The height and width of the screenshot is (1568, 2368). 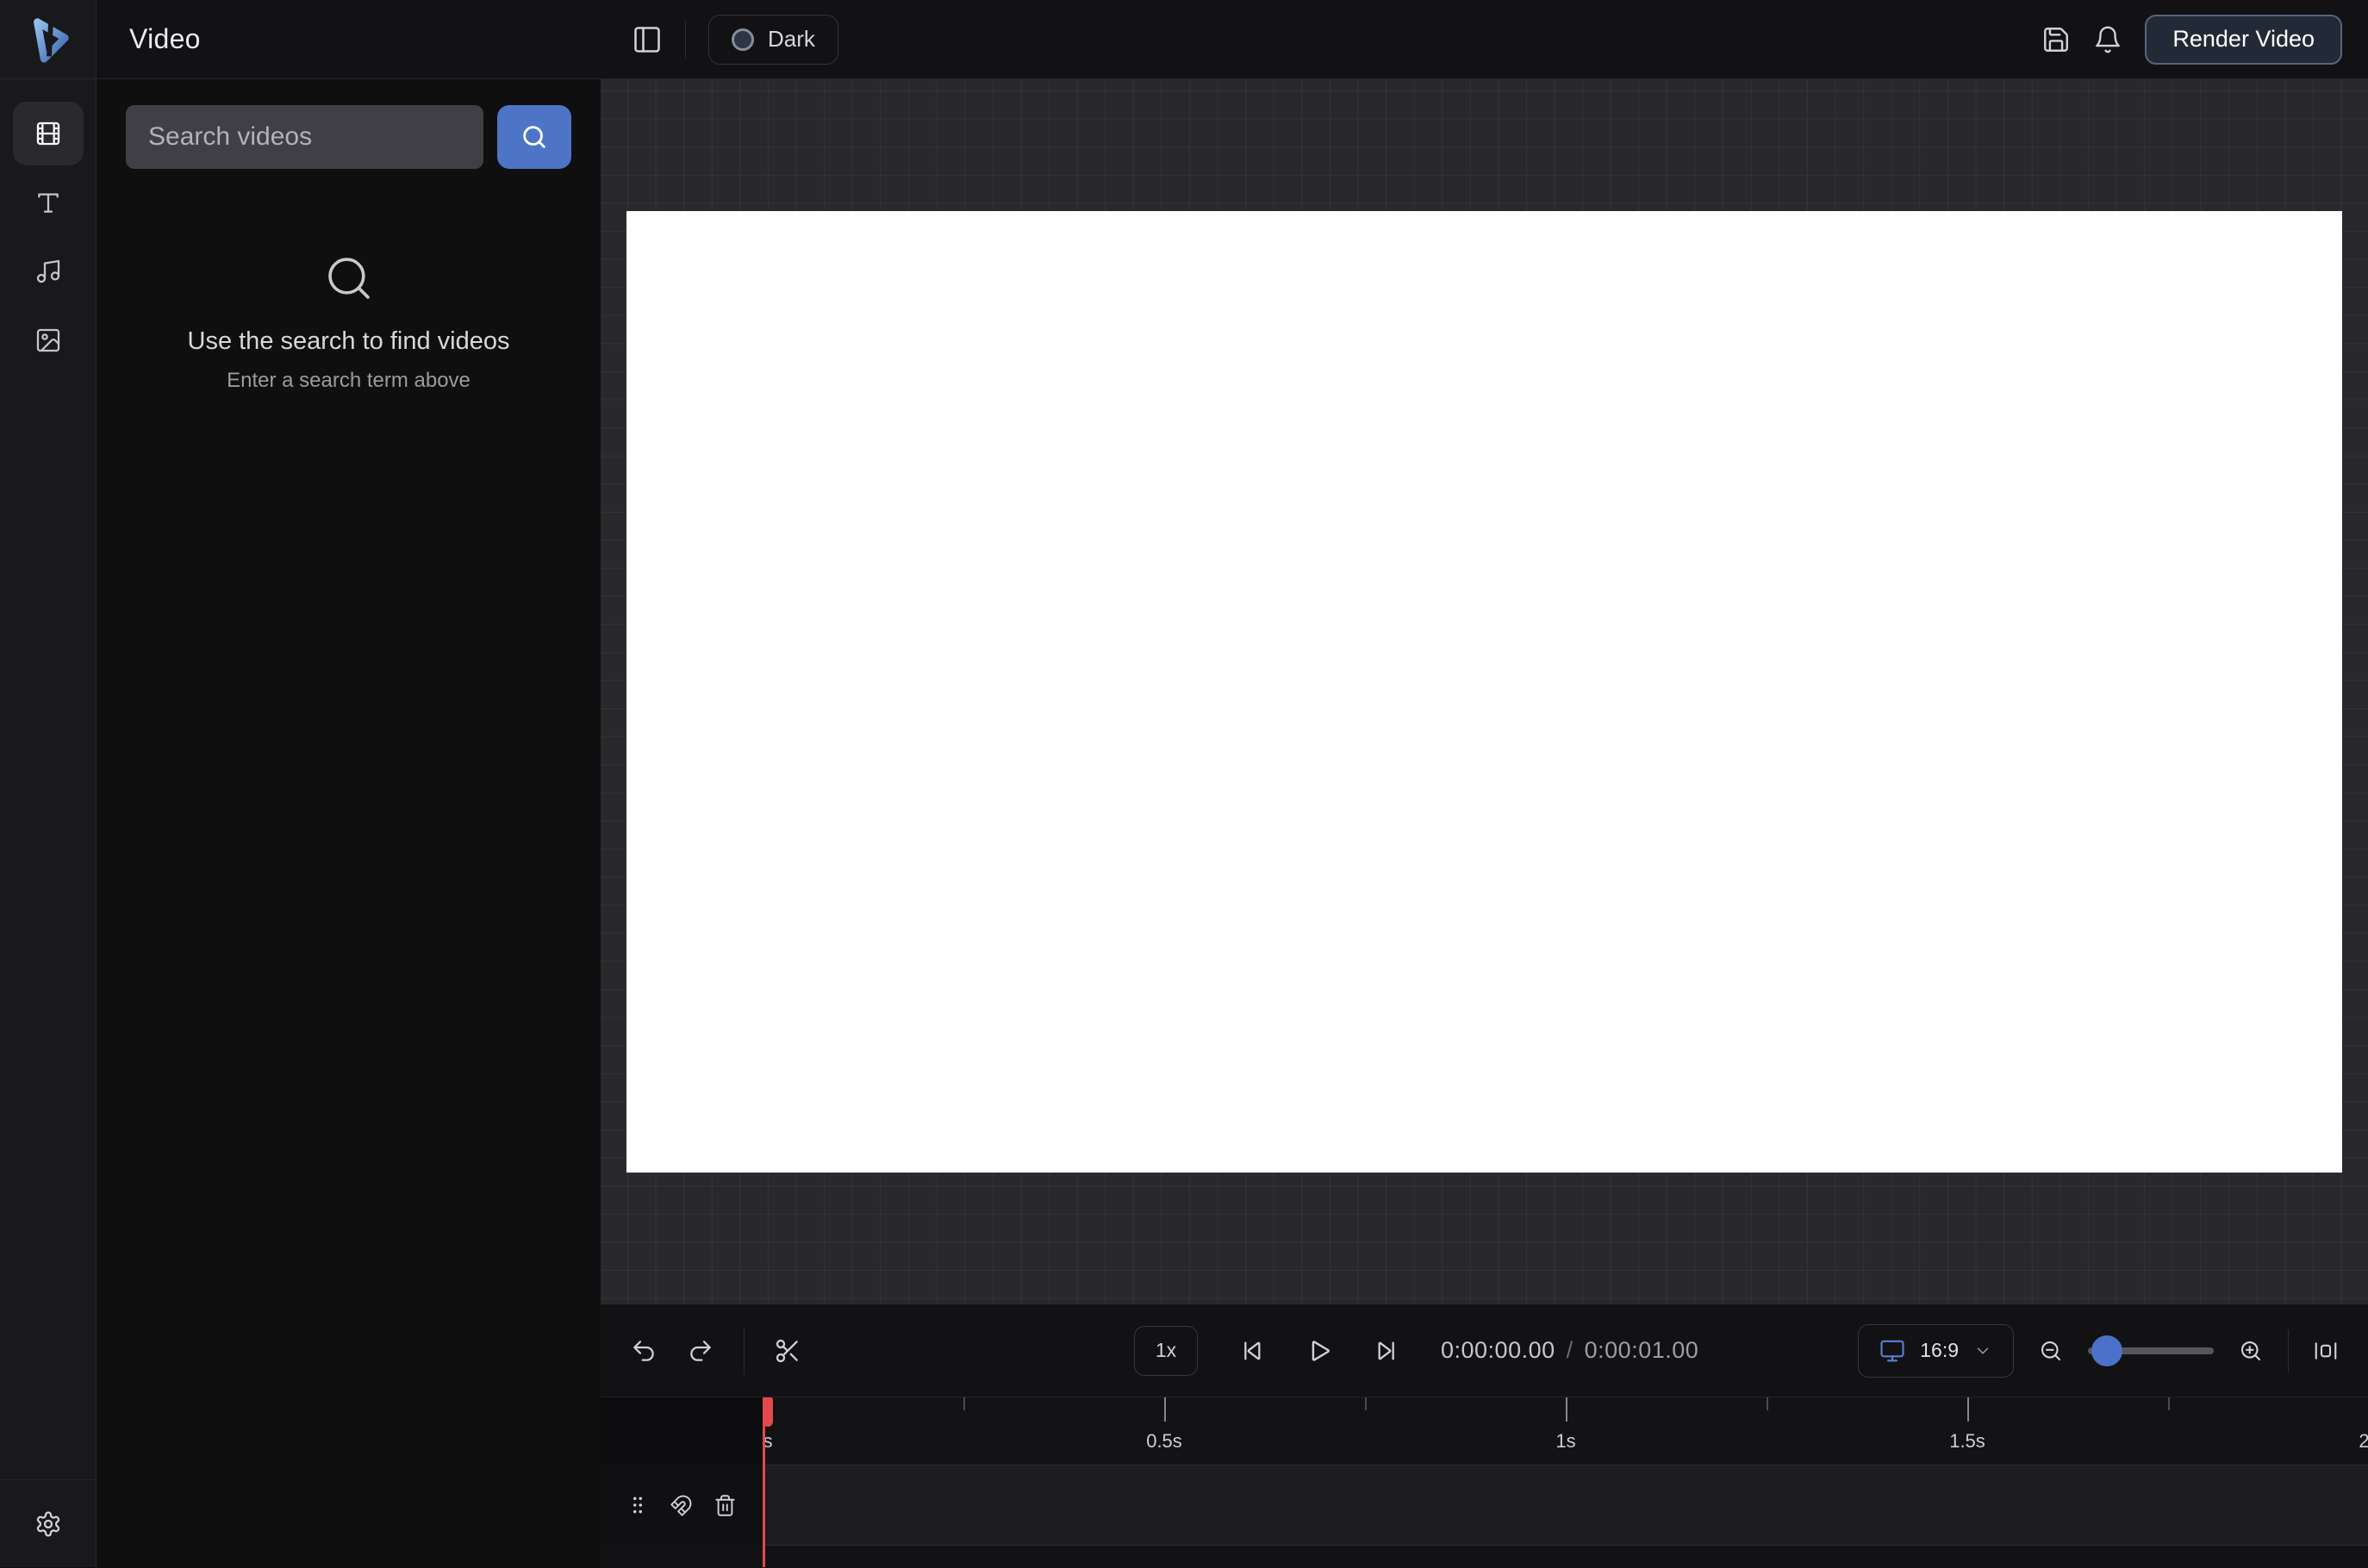 What do you see at coordinates (304, 137) in the screenshot?
I see `search-input` at bounding box center [304, 137].